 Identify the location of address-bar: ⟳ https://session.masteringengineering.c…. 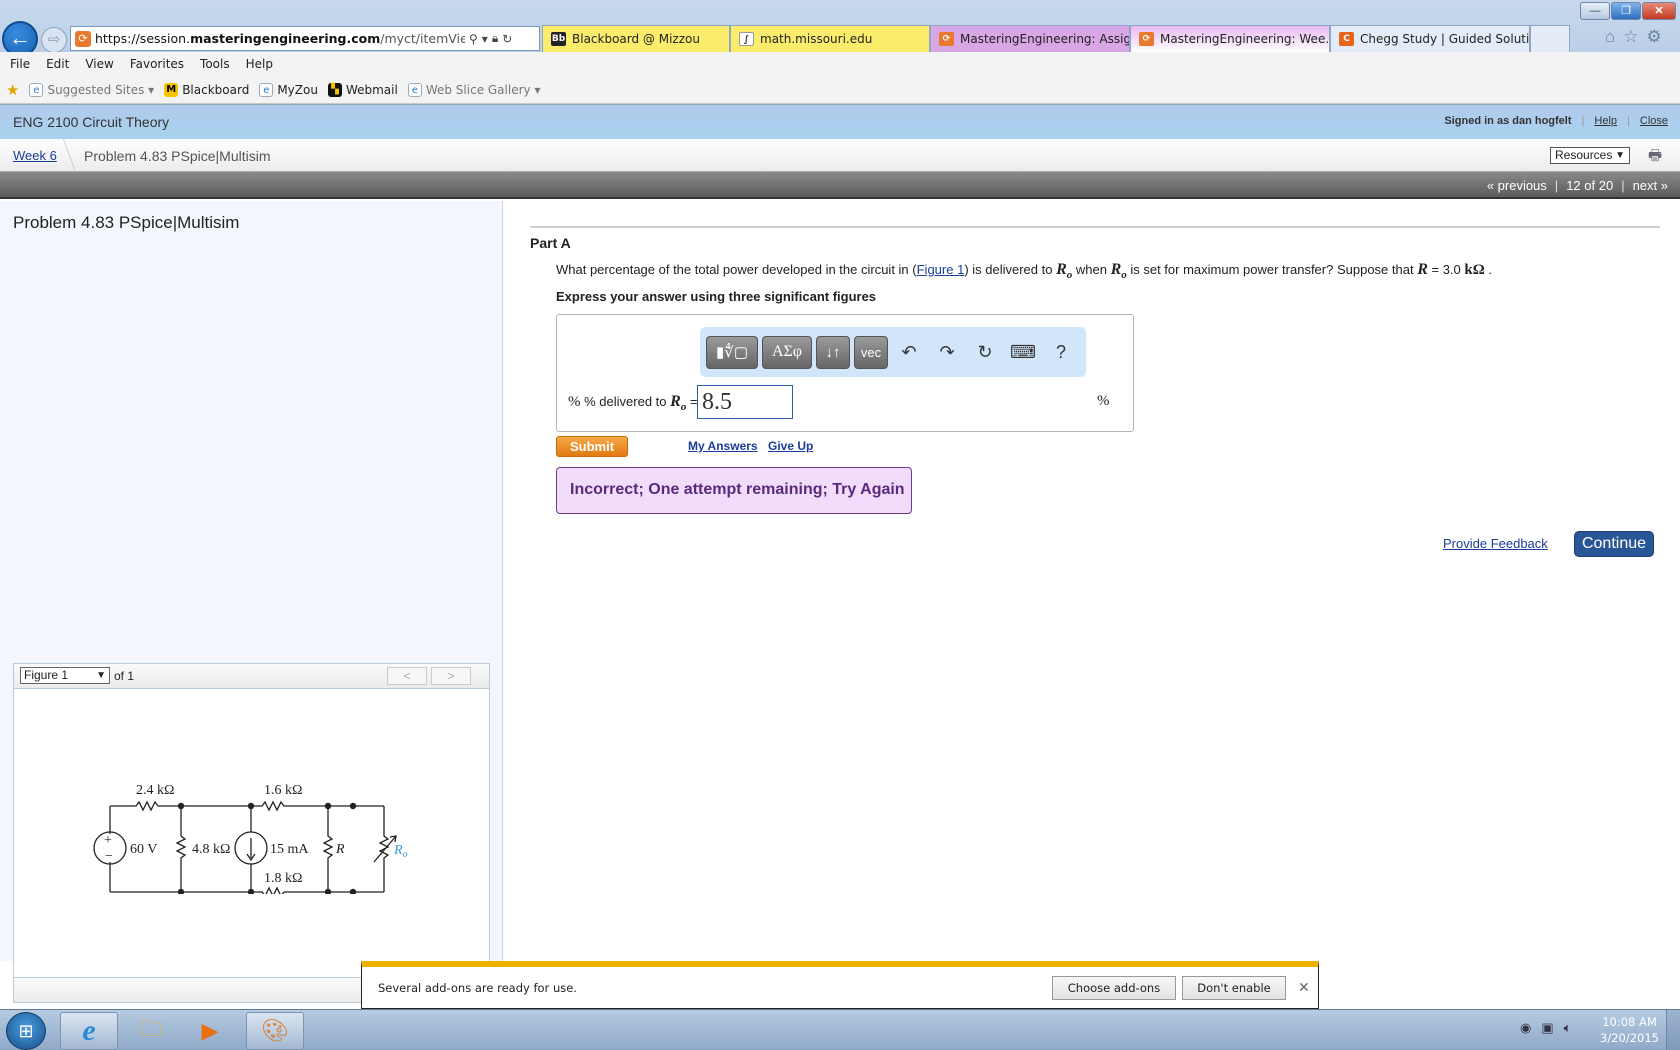
(305, 38).